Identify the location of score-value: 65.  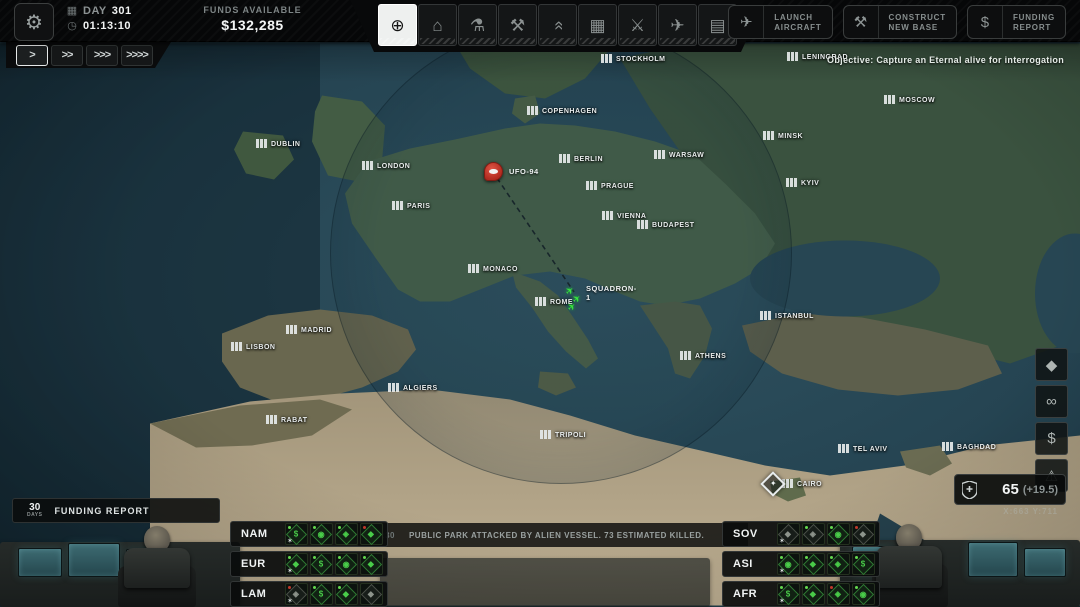
(1010, 489).